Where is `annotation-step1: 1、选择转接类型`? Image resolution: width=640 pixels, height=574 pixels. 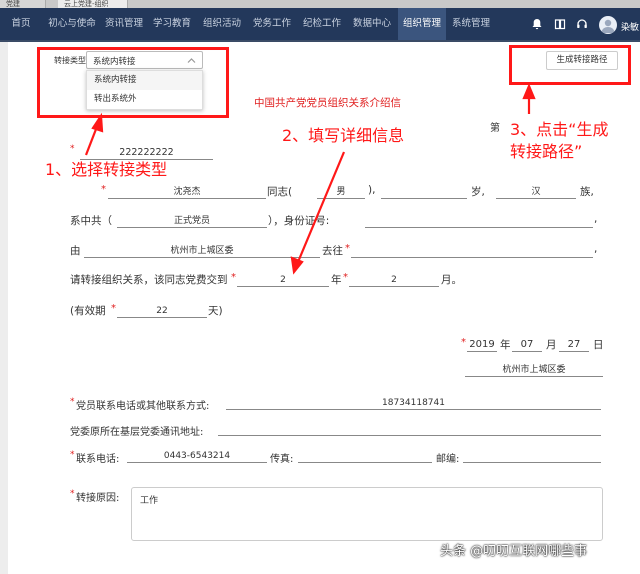 annotation-step1: 1、选择转接类型 is located at coordinates (106, 169).